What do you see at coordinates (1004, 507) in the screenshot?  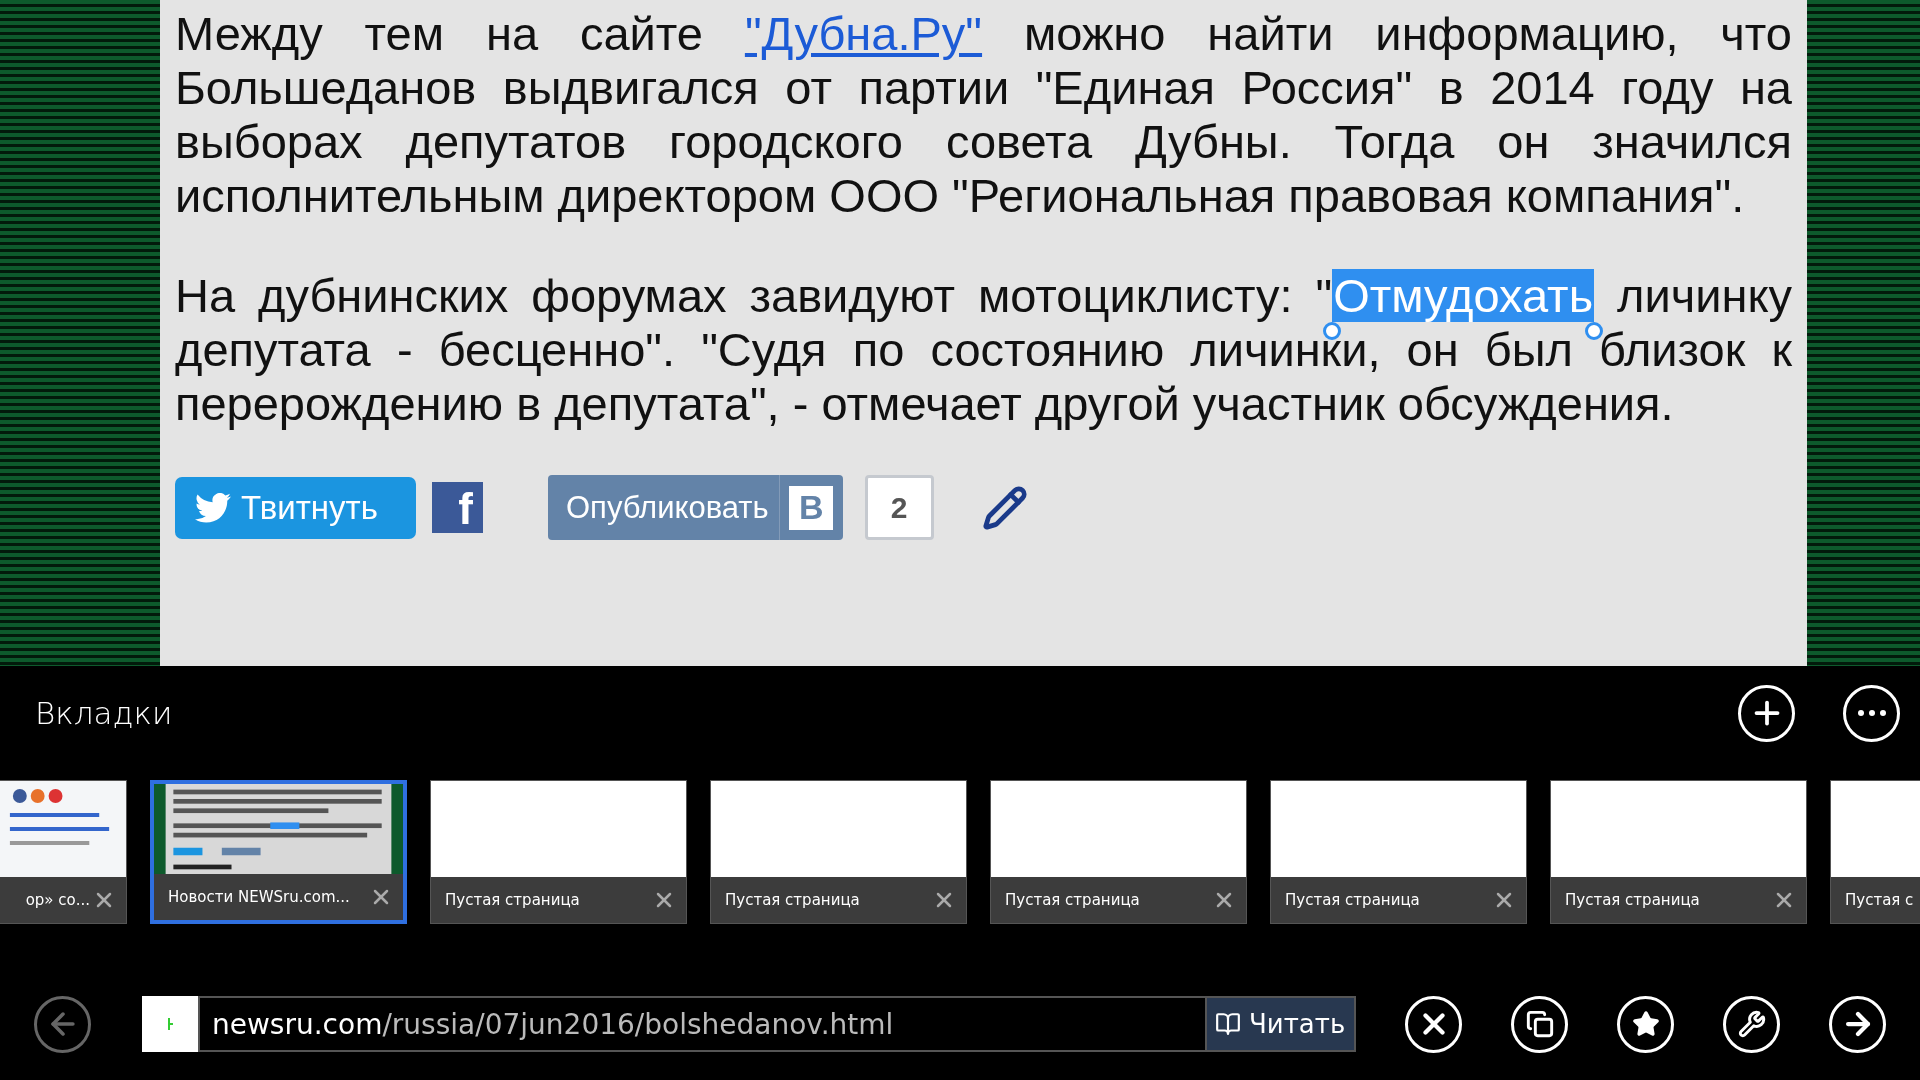 I see `pencil-icon` at bounding box center [1004, 507].